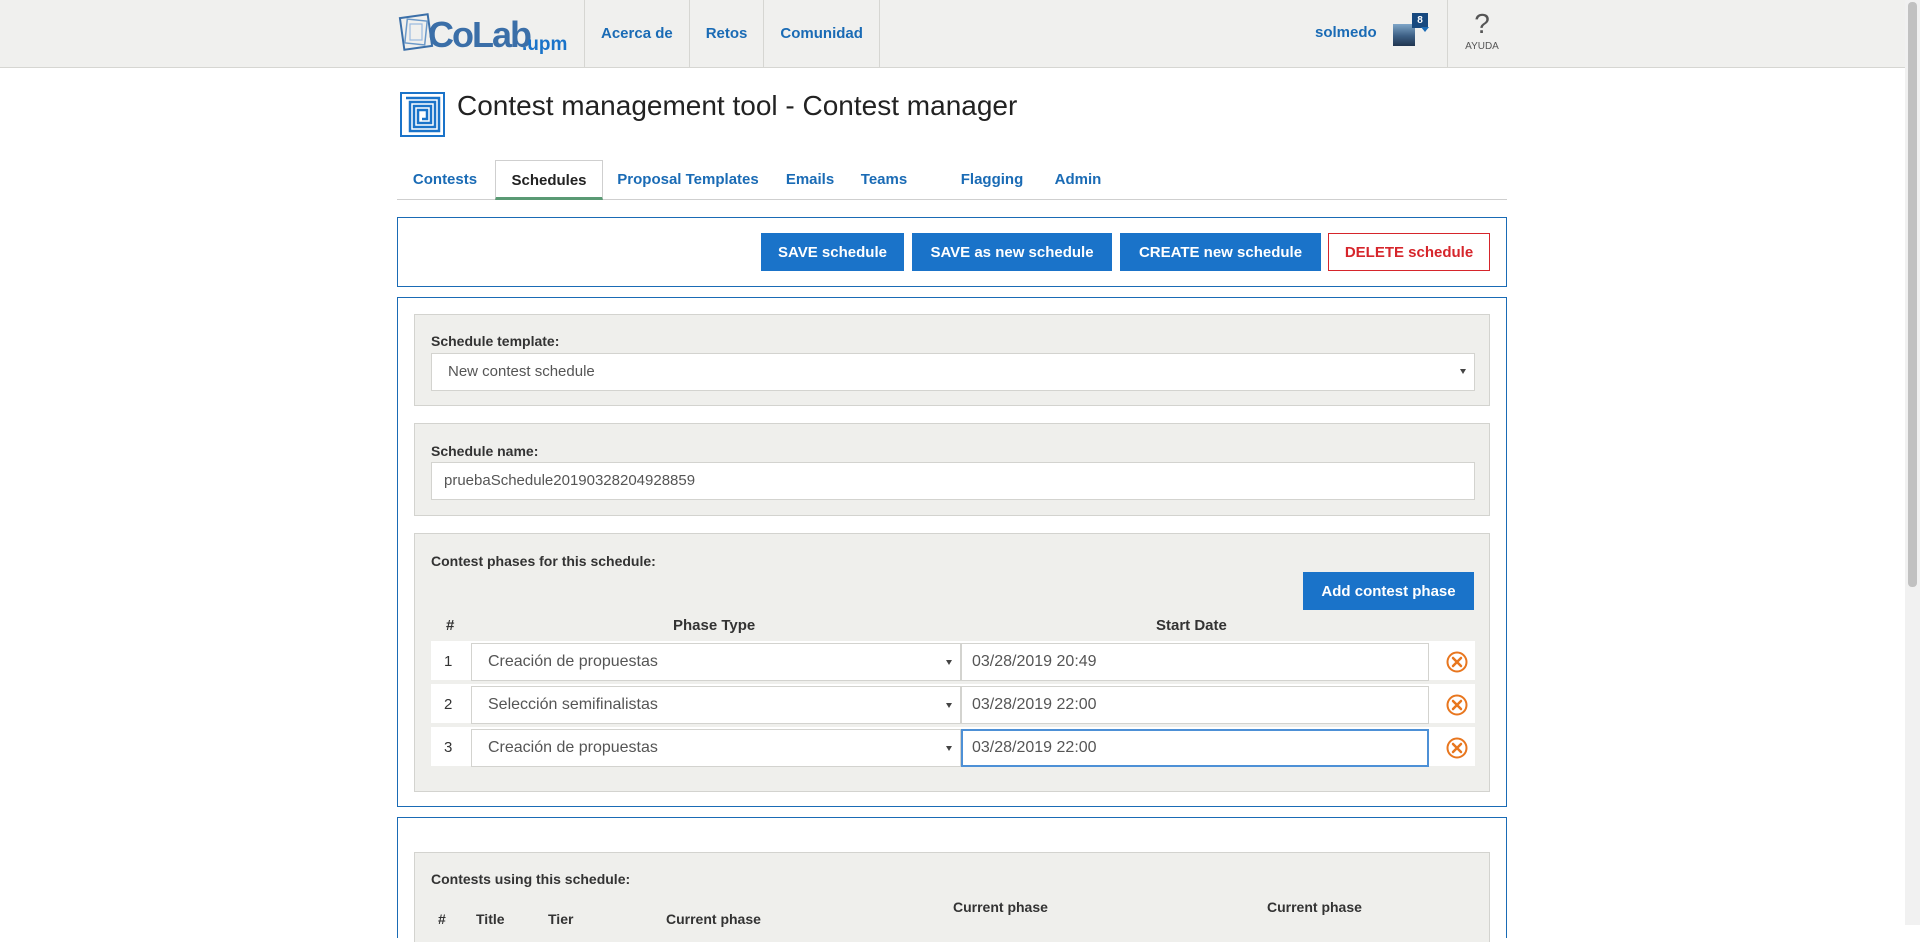  Describe the element at coordinates (448, 747) in the screenshot. I see `phase-number: 3` at that location.